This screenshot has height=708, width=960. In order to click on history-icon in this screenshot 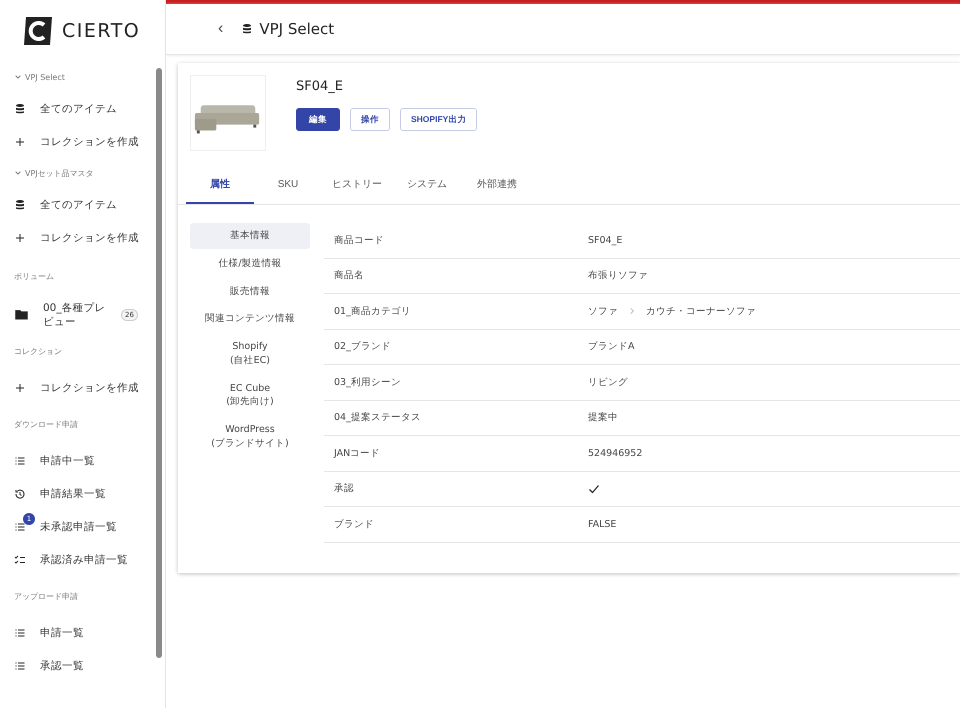, I will do `click(20, 494)`.